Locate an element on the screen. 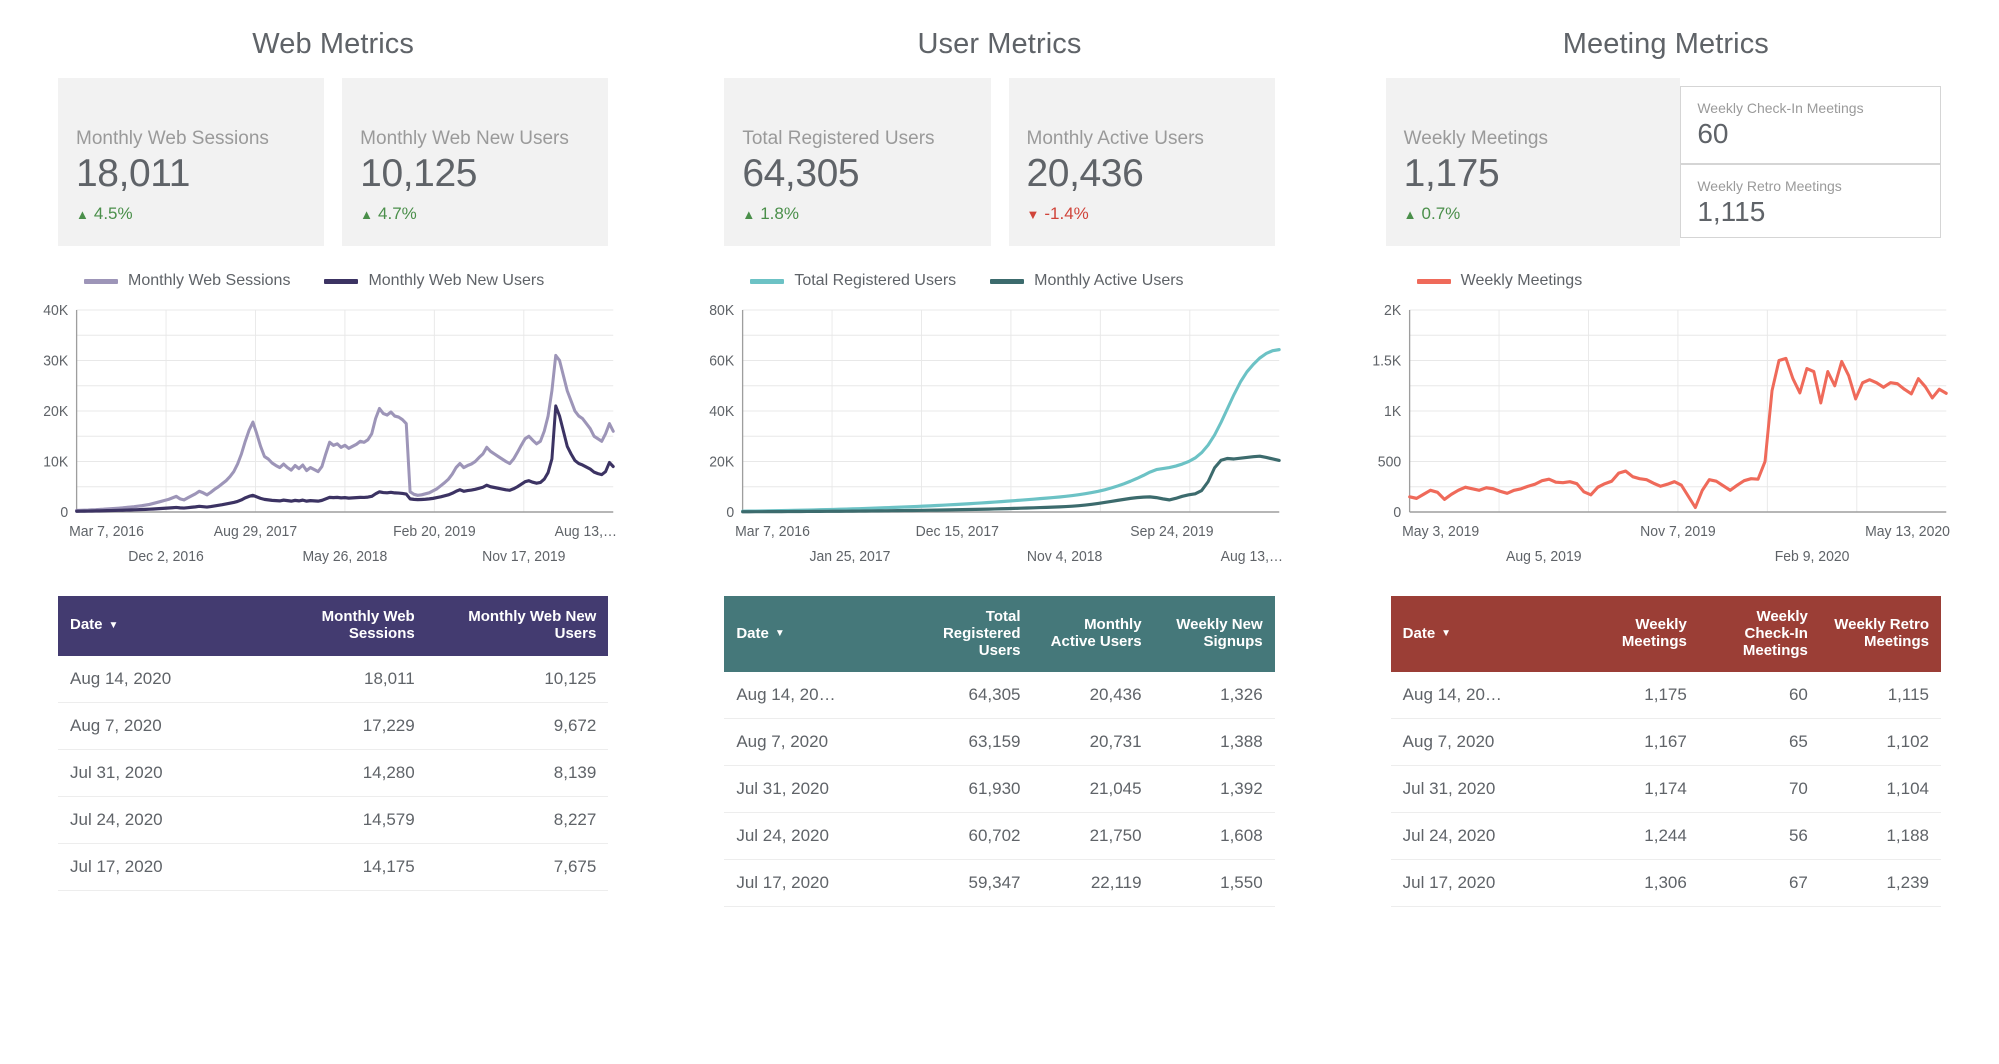 This screenshot has height=1064, width=1999. svg-text: 40K is located at coordinates (722, 412).